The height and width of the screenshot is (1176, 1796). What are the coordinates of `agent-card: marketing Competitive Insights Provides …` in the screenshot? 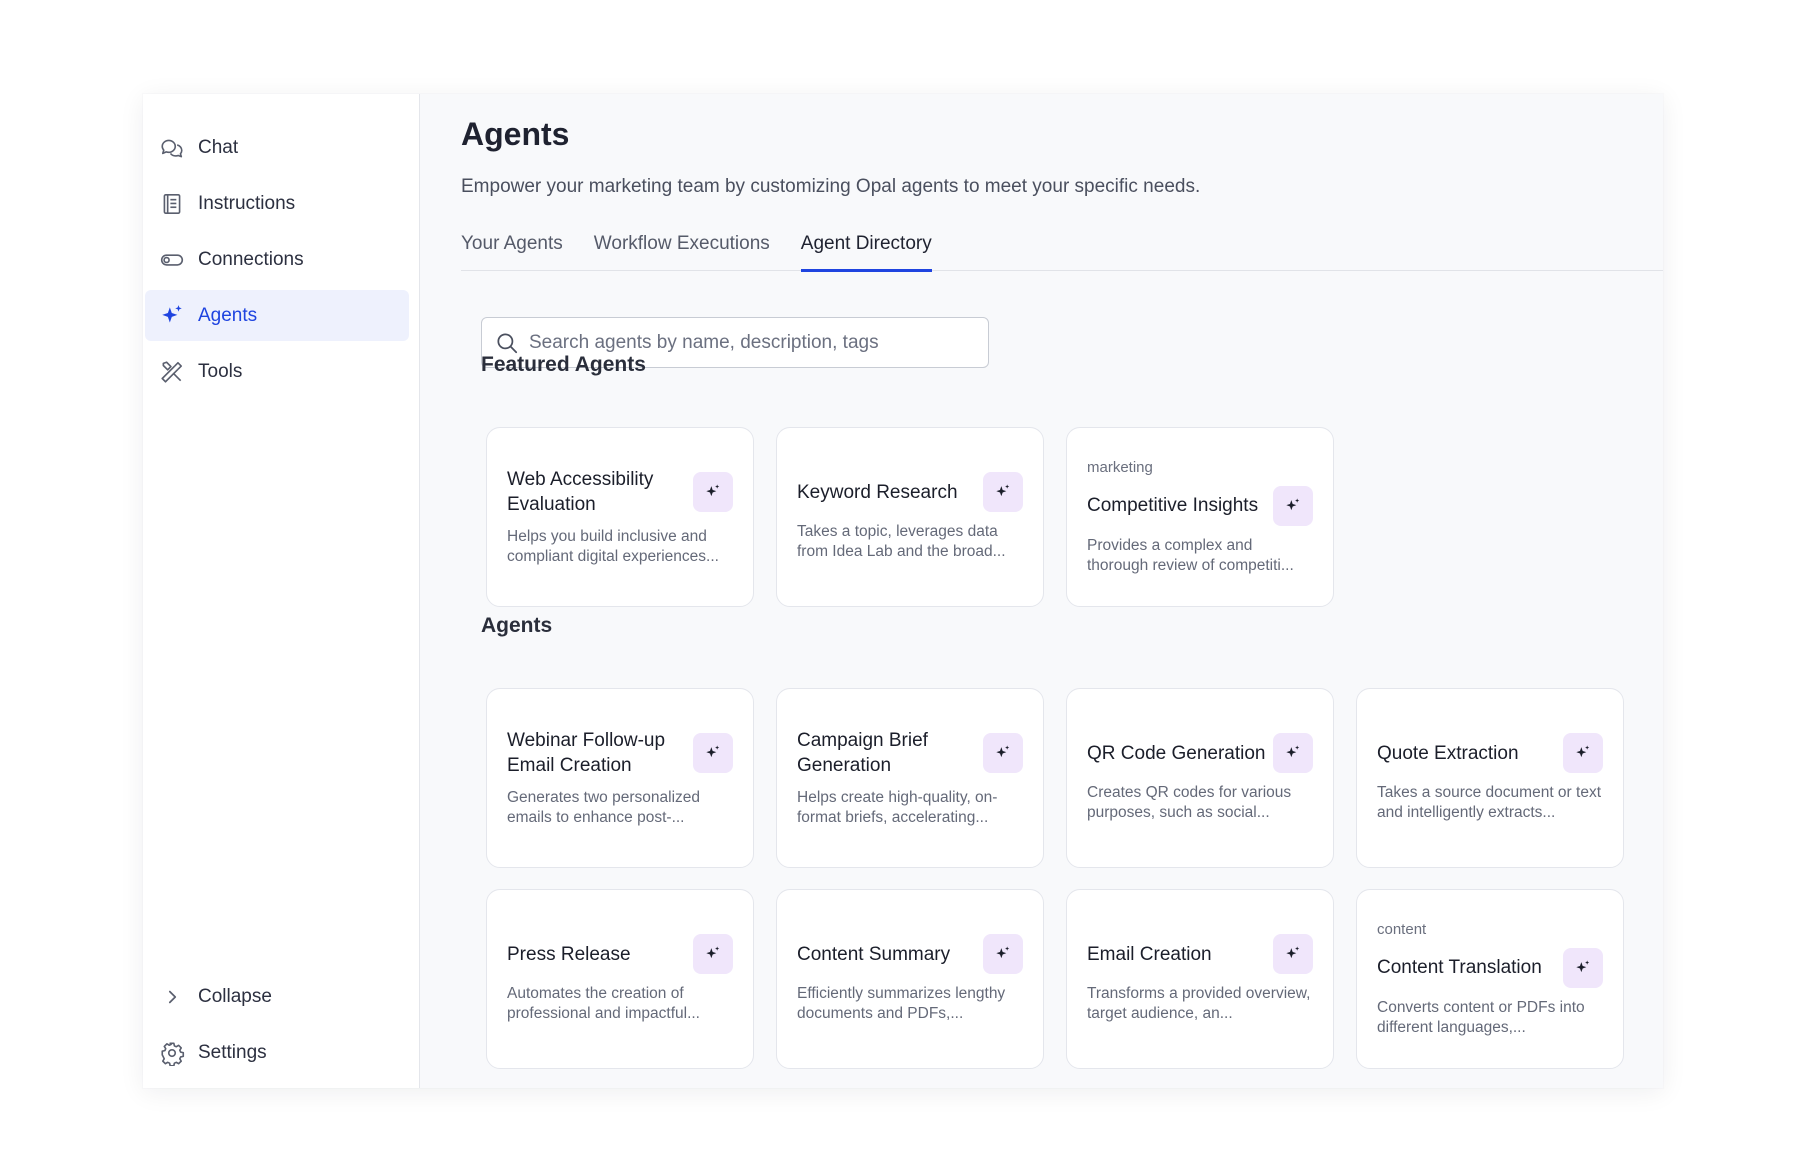 It's located at (1200, 517).